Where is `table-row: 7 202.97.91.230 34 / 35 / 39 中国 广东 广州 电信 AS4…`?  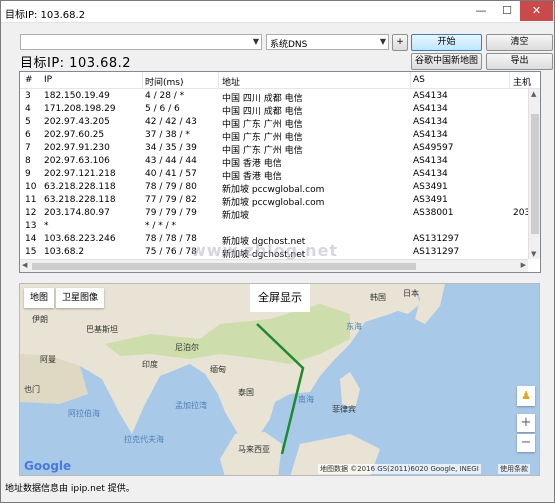
table-row: 7 202.97.91.230 34 / 35 / 39 中国 广东 广州 电信 AS4… is located at coordinates (280, 149).